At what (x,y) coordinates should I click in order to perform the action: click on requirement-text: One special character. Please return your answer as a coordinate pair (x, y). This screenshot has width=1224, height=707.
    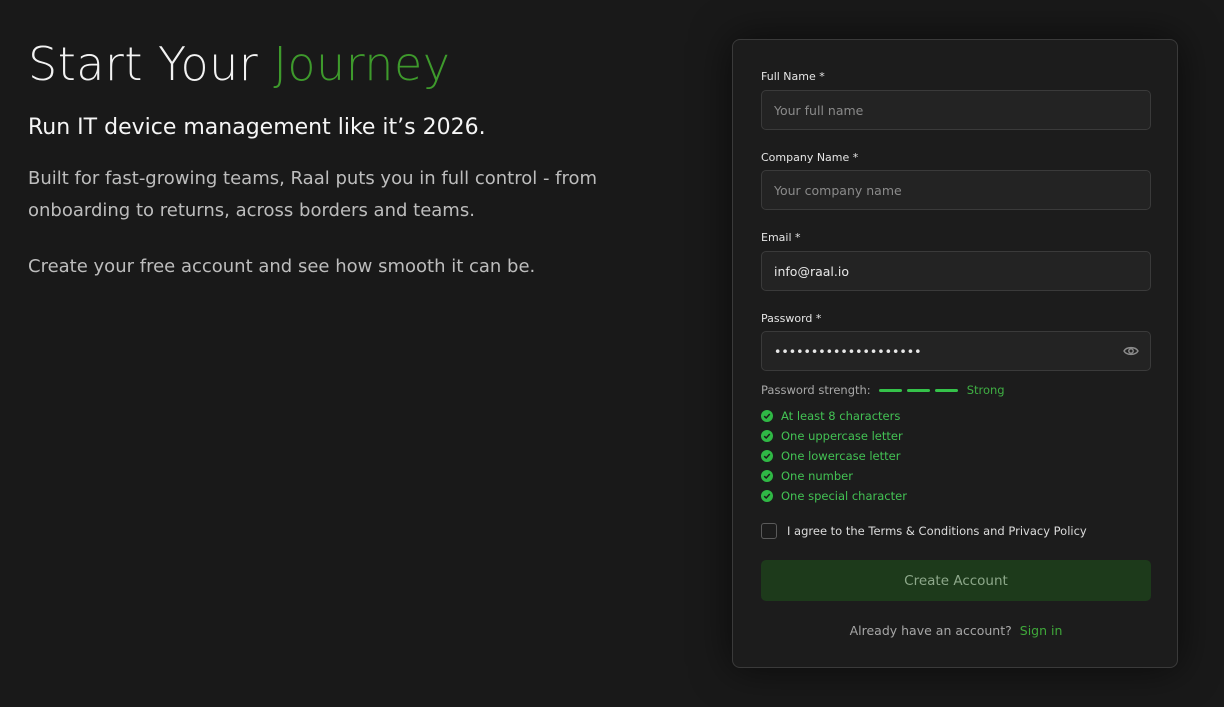
    Looking at the image, I should click on (844, 496).